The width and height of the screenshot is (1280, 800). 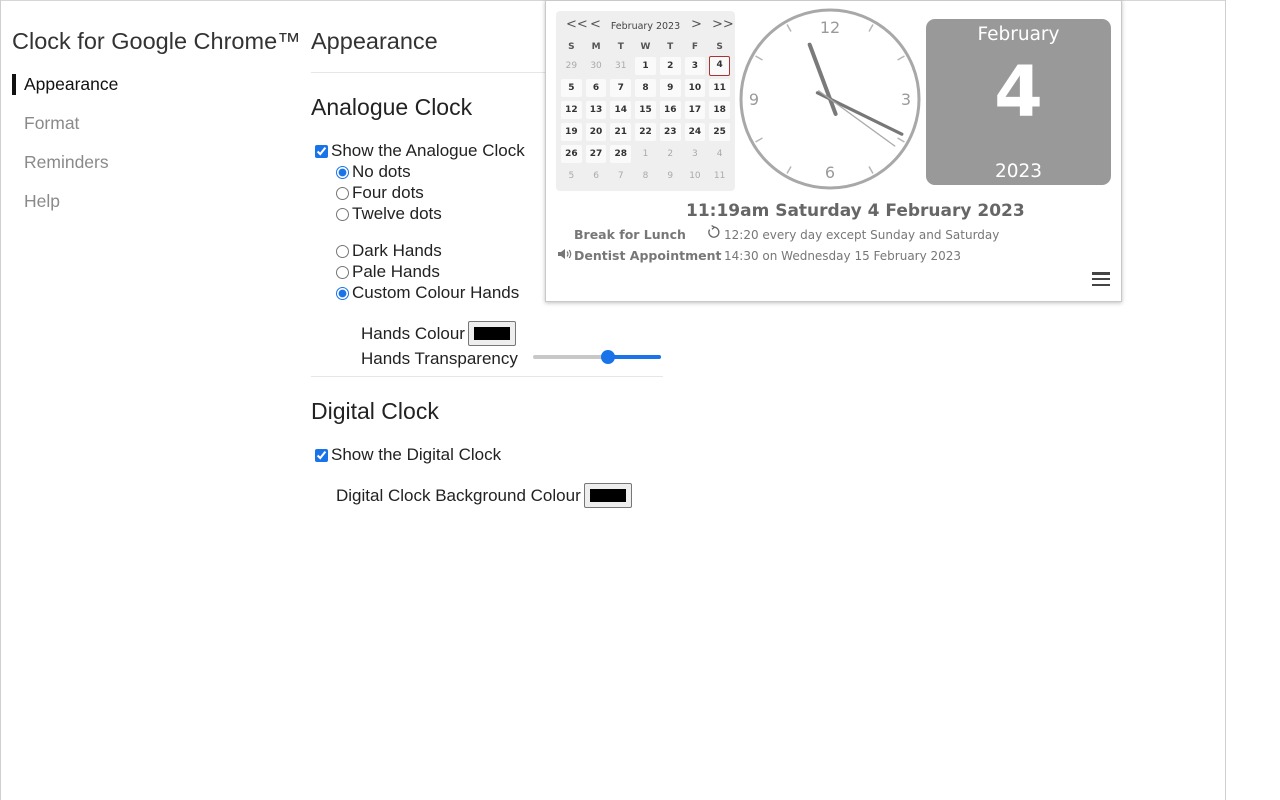 I want to click on digital-bg-colour-picker, so click(x=607, y=495).